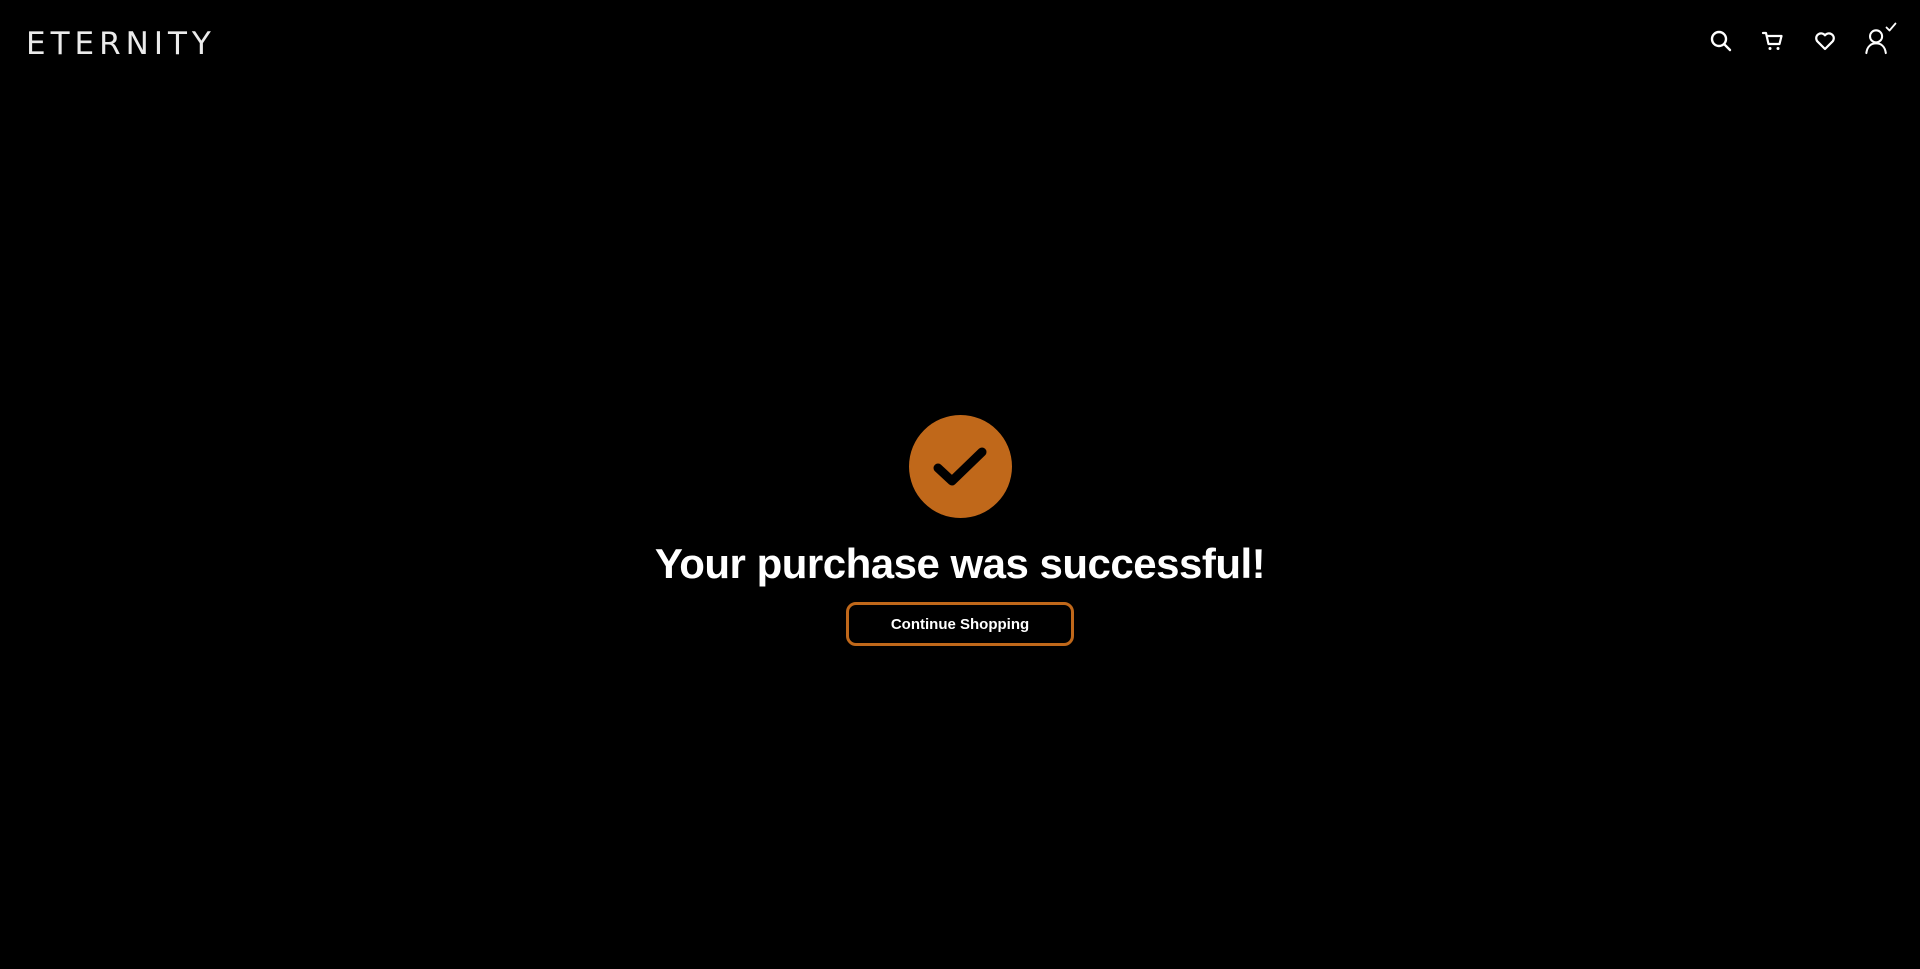 The image size is (1920, 969). I want to click on site-header: ETERNITY, so click(960, 43).